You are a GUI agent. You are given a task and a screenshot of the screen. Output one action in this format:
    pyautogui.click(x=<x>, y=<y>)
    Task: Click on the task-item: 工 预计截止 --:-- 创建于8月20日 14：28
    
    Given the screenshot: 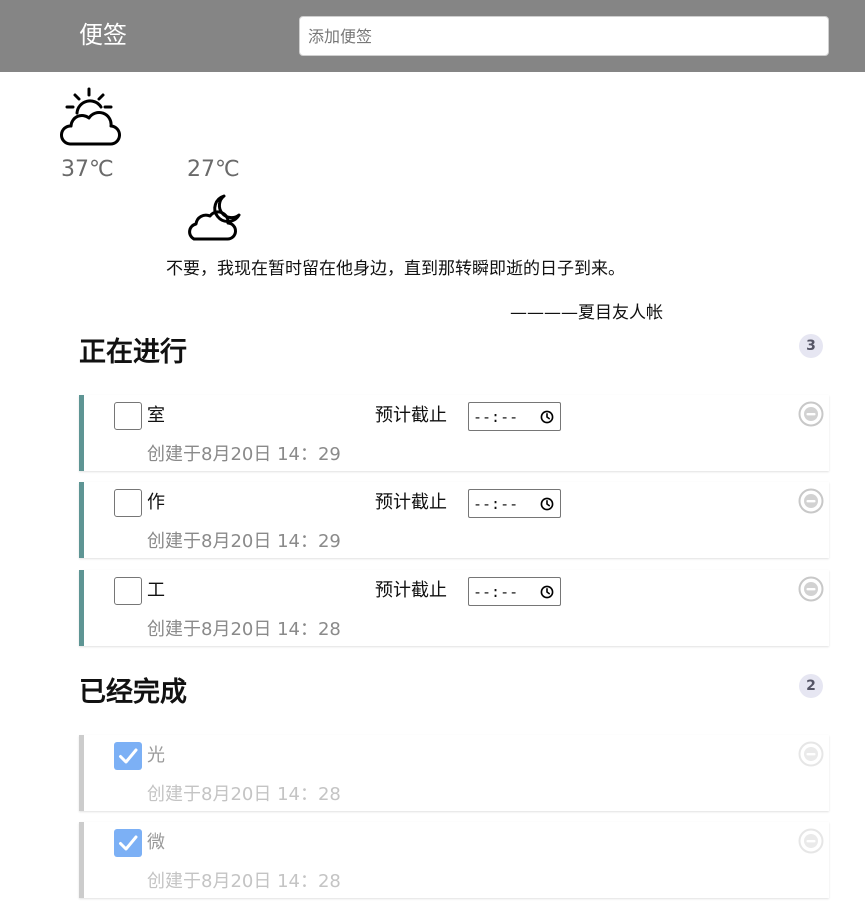 What is the action you would take?
    pyautogui.click(x=454, y=608)
    